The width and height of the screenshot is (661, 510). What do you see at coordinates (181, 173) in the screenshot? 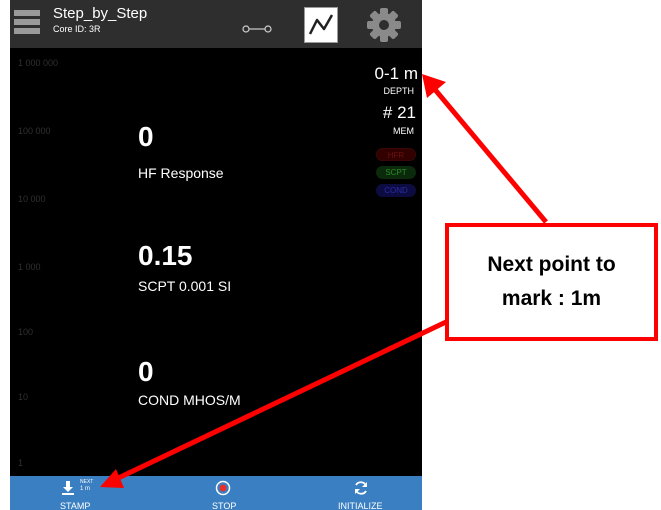
I see `hf-response-label: HF Response` at bounding box center [181, 173].